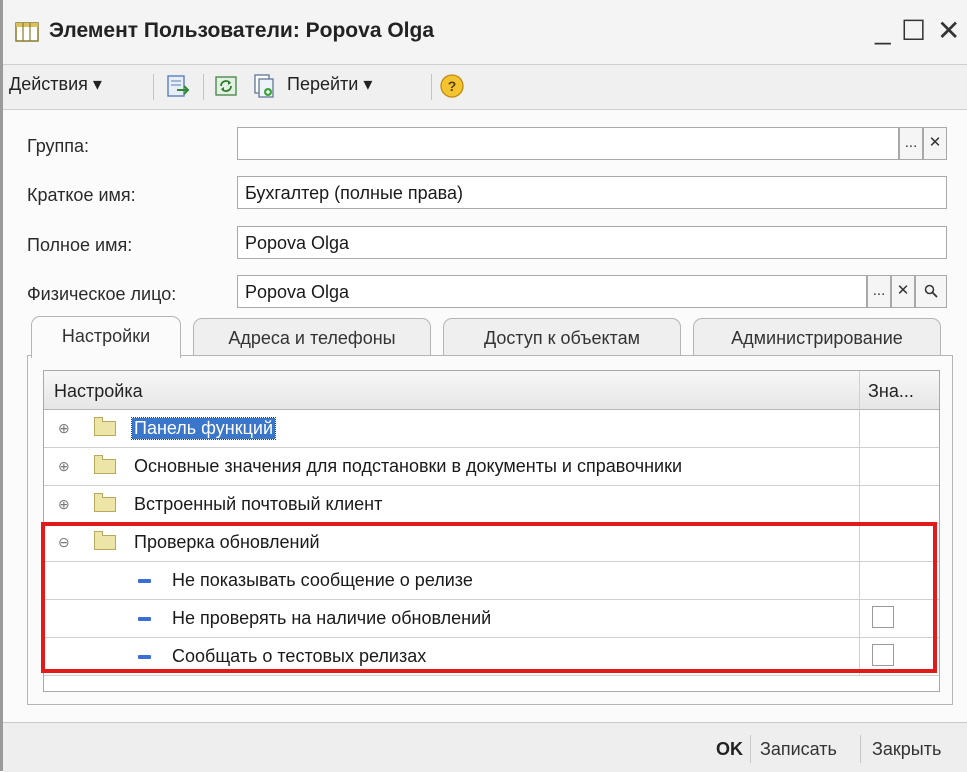 The width and height of the screenshot is (967, 772). I want to click on row-label: Проверка обновлений, so click(227, 542).